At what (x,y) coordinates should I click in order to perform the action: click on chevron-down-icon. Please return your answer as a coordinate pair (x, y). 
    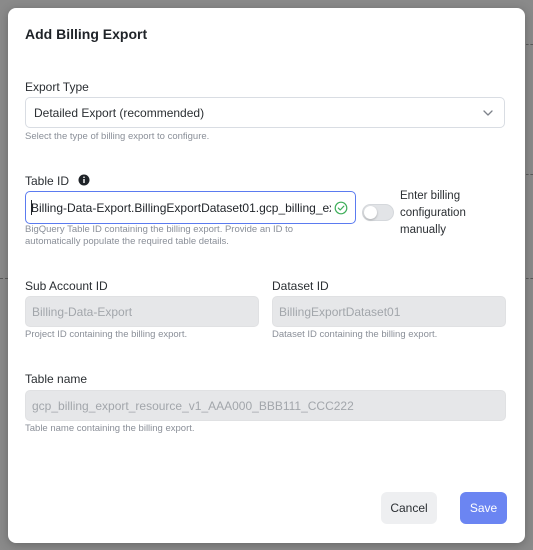
    Looking at the image, I should click on (488, 113).